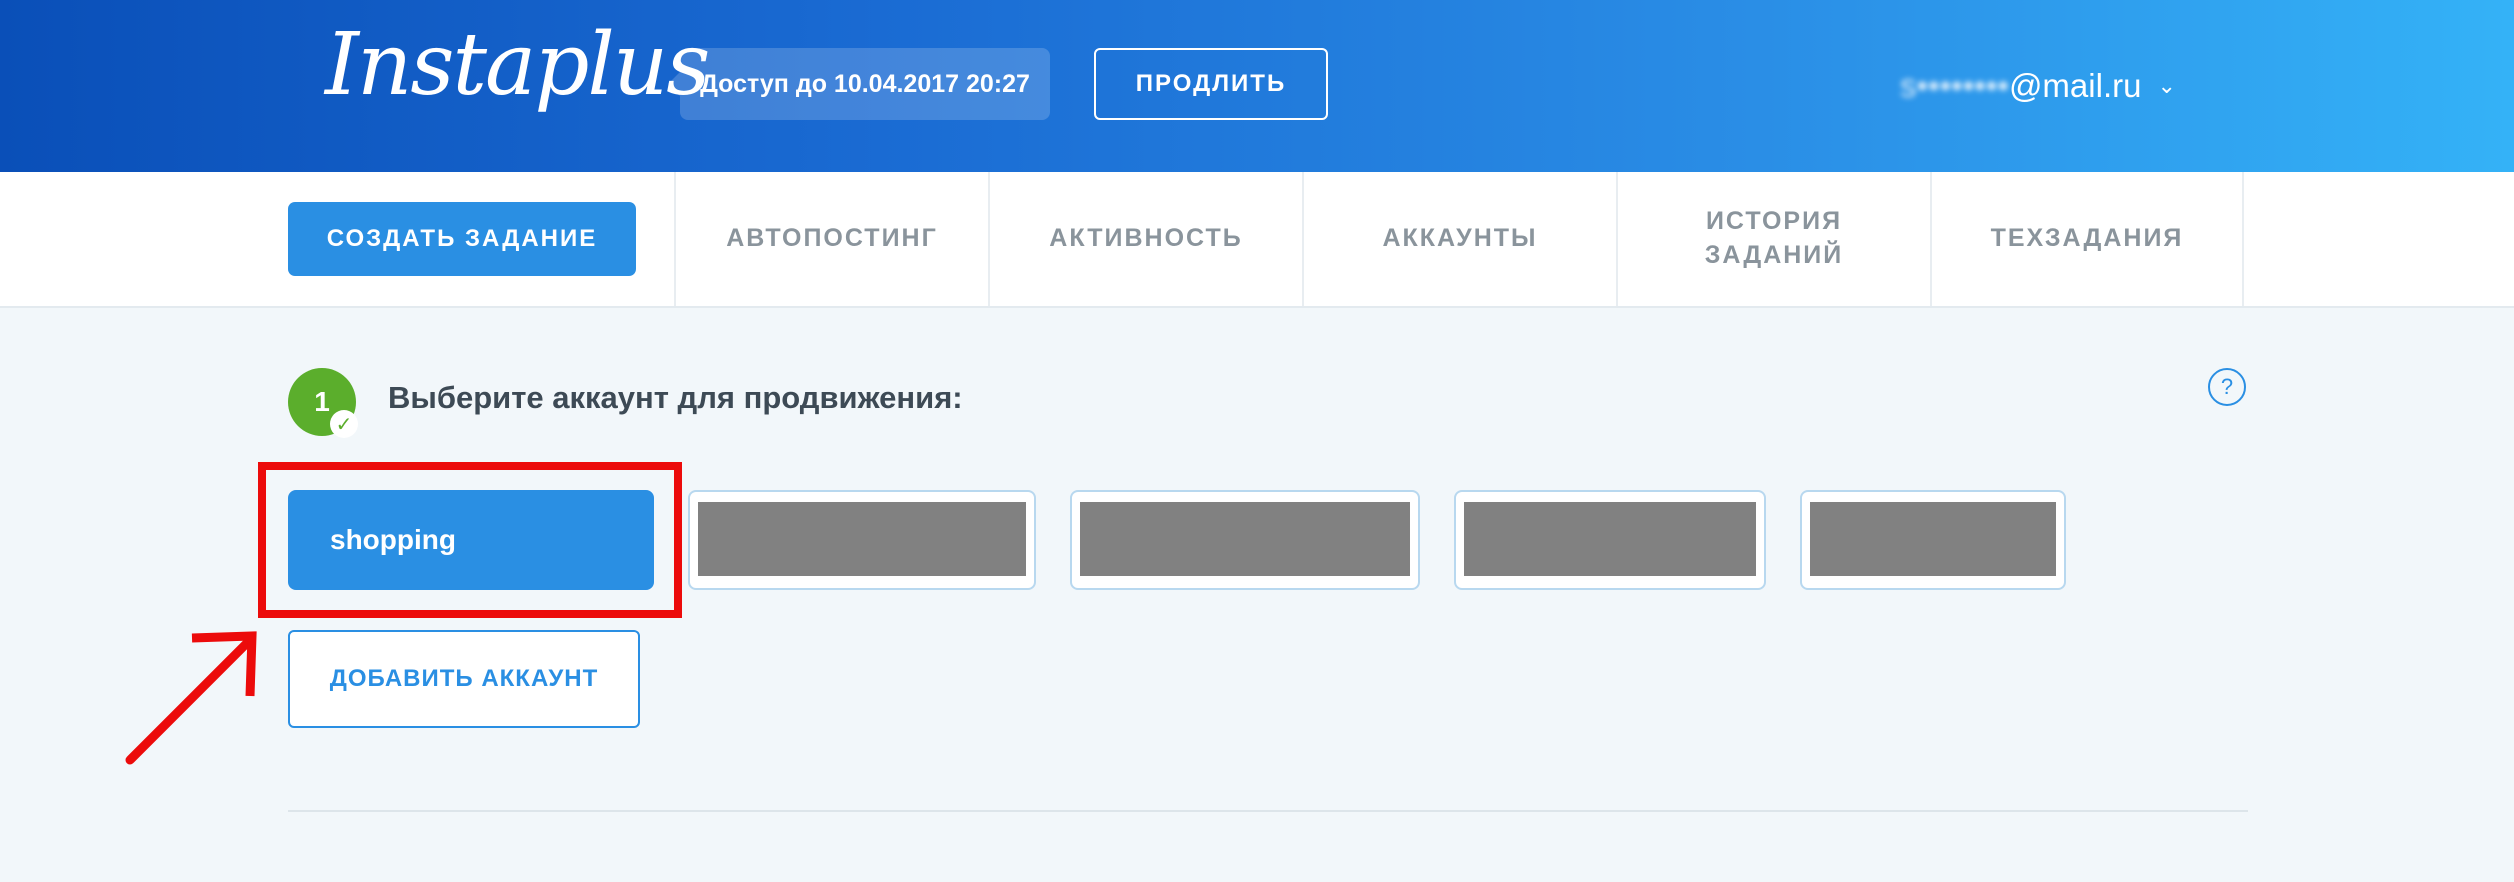 This screenshot has height=882, width=2514. What do you see at coordinates (675, 397) in the screenshot?
I see `step-title: Выберите аккаунт для продвижения:` at bounding box center [675, 397].